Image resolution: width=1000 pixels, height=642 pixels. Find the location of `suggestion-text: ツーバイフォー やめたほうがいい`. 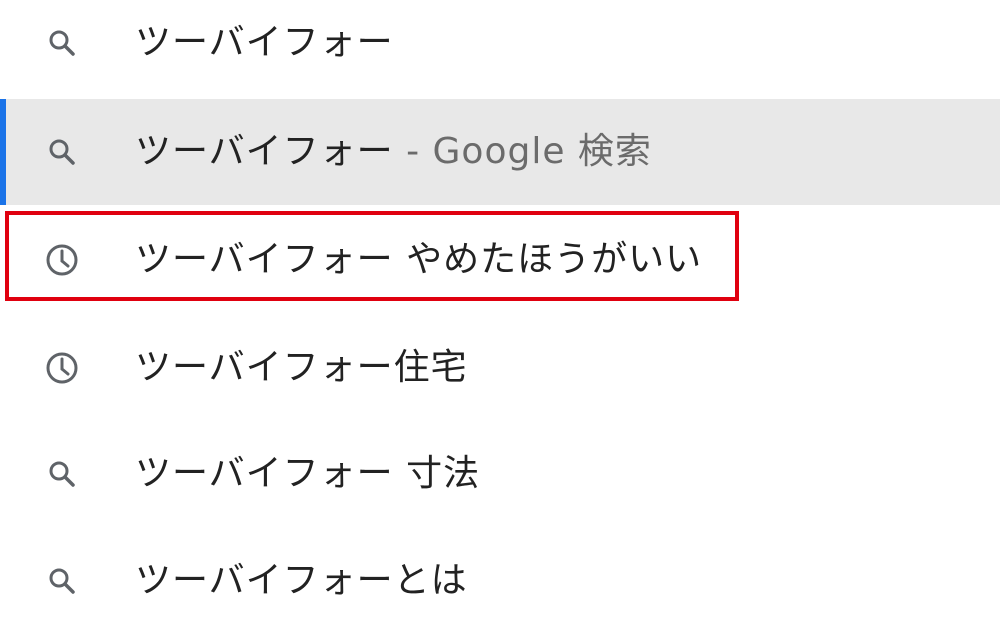

suggestion-text: ツーバイフォー やめたほうがいい is located at coordinates (419, 259).